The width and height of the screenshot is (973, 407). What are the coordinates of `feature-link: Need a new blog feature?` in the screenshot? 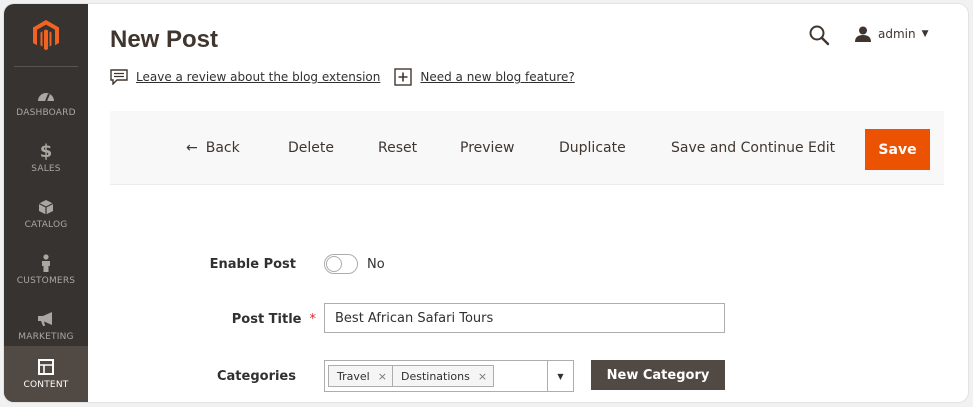 It's located at (497, 77).